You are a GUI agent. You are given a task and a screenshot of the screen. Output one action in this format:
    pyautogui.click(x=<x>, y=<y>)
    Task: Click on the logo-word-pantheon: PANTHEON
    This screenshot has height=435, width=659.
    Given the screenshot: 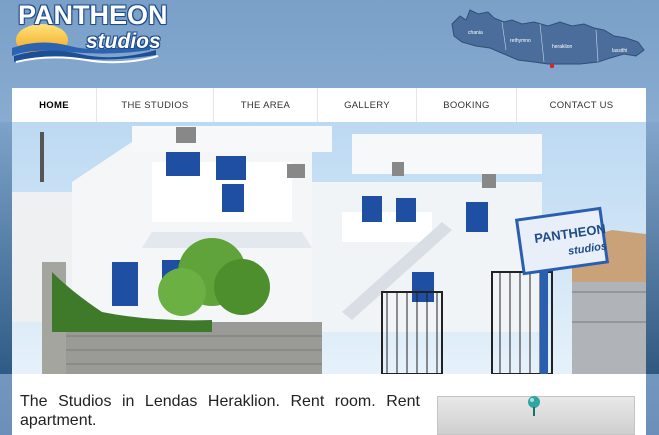 What is the action you would take?
    pyautogui.click(x=93, y=15)
    